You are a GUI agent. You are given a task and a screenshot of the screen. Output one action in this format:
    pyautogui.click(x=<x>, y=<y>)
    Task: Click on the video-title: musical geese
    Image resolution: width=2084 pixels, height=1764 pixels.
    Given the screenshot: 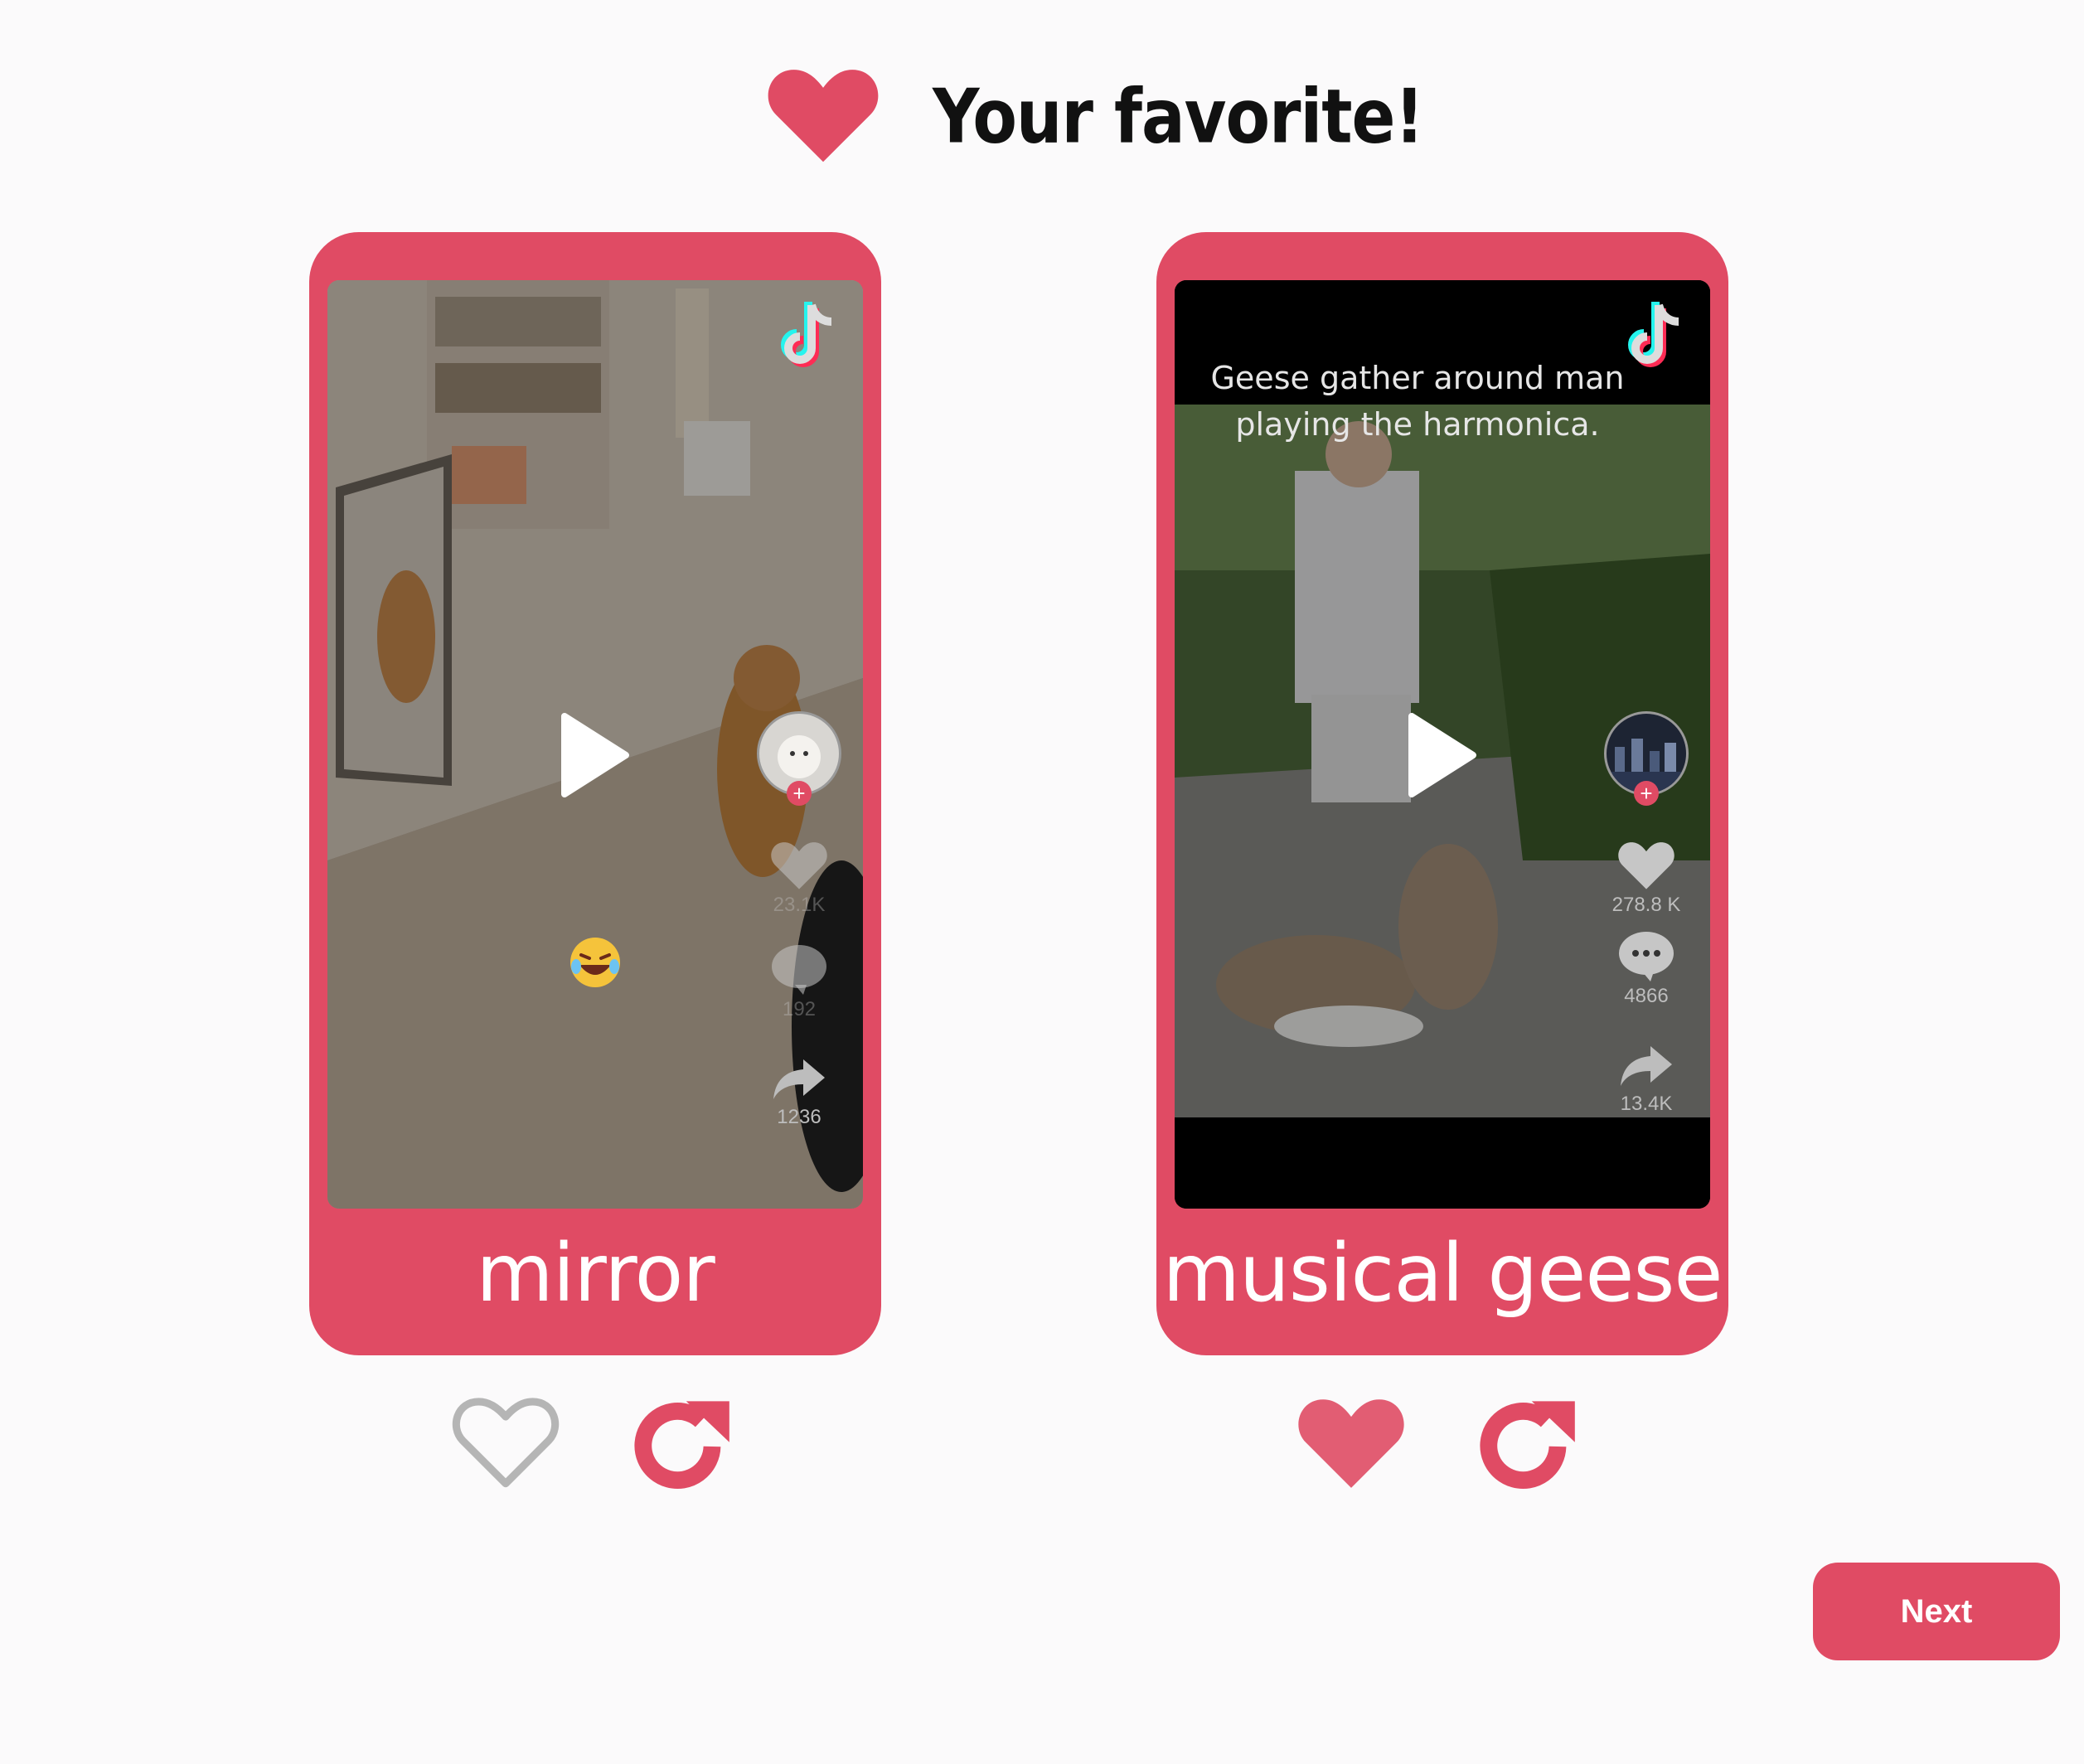 What is the action you would take?
    pyautogui.click(x=1442, y=1273)
    